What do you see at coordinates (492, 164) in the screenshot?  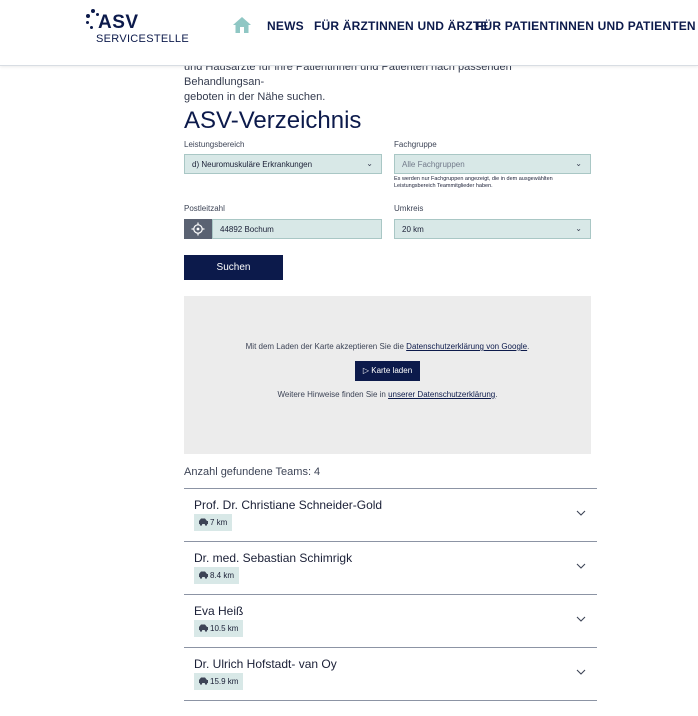 I see `fachgruppe-select: Alle Fachgruppen ⌄` at bounding box center [492, 164].